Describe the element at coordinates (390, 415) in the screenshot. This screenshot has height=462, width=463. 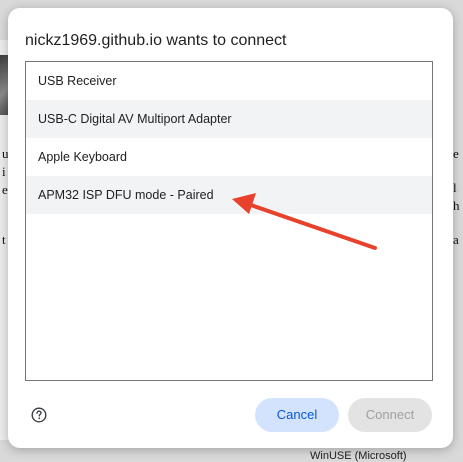
I see `connect-button: Connect` at that location.